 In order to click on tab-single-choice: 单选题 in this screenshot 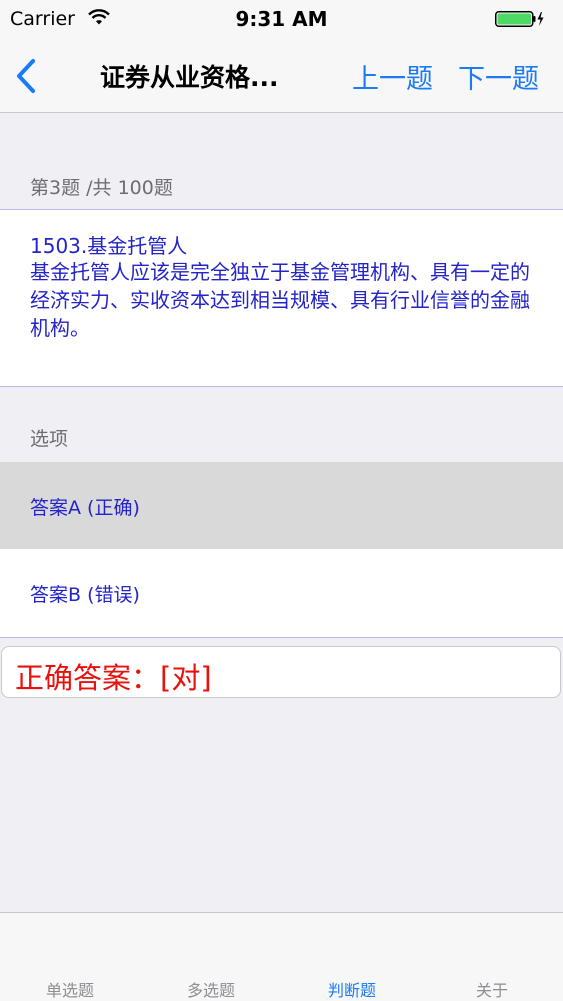, I will do `click(70, 957)`.